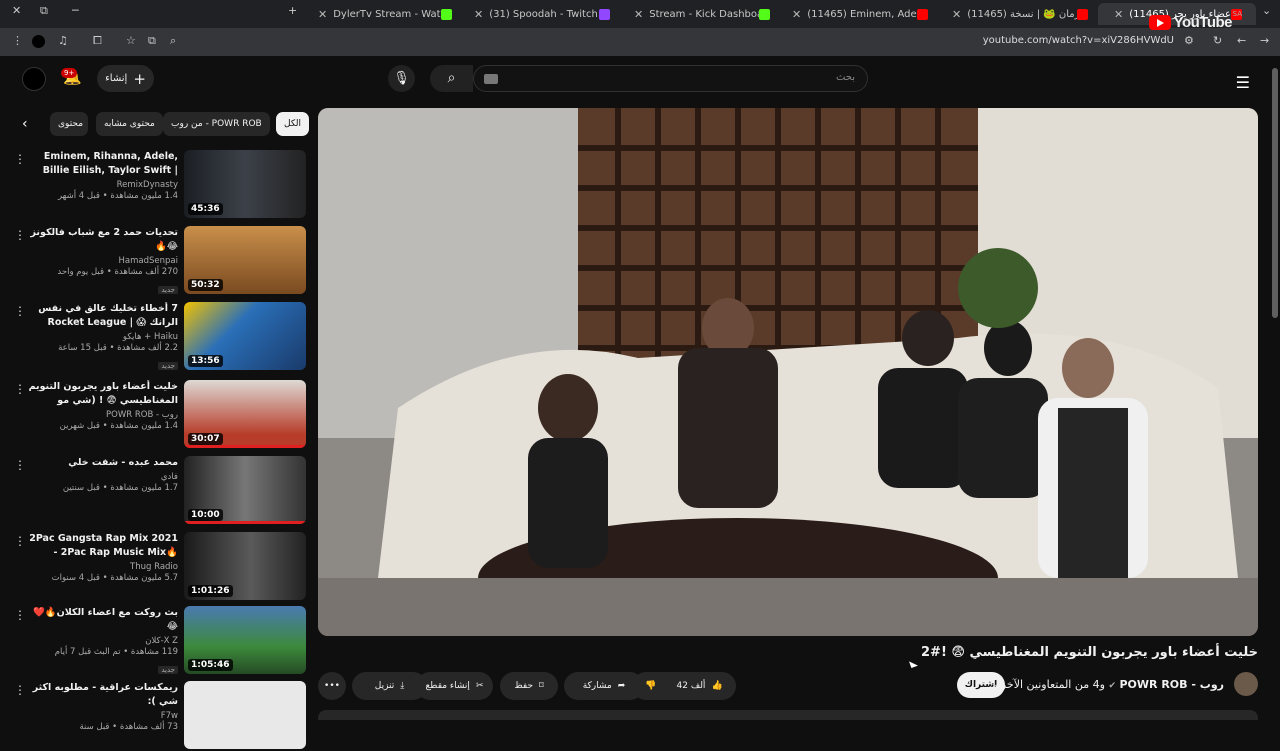  Describe the element at coordinates (332, 686) in the screenshot. I see `more-actions-button: •••` at that location.